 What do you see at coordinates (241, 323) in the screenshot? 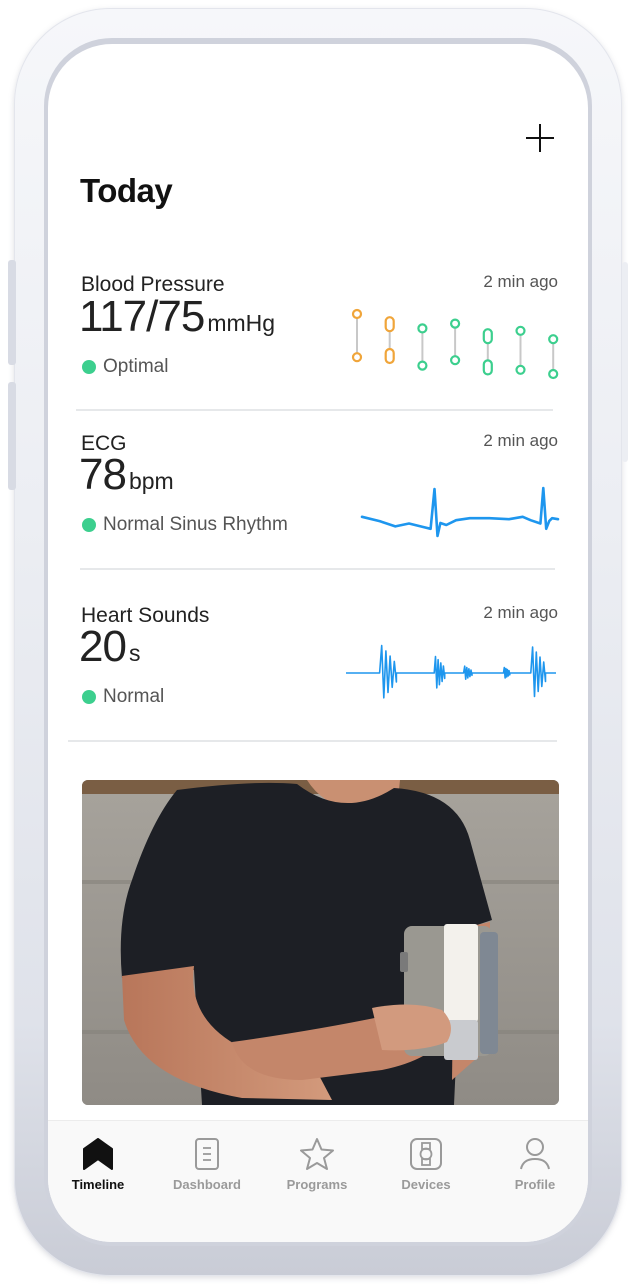
I see `unit-label: mmHg` at bounding box center [241, 323].